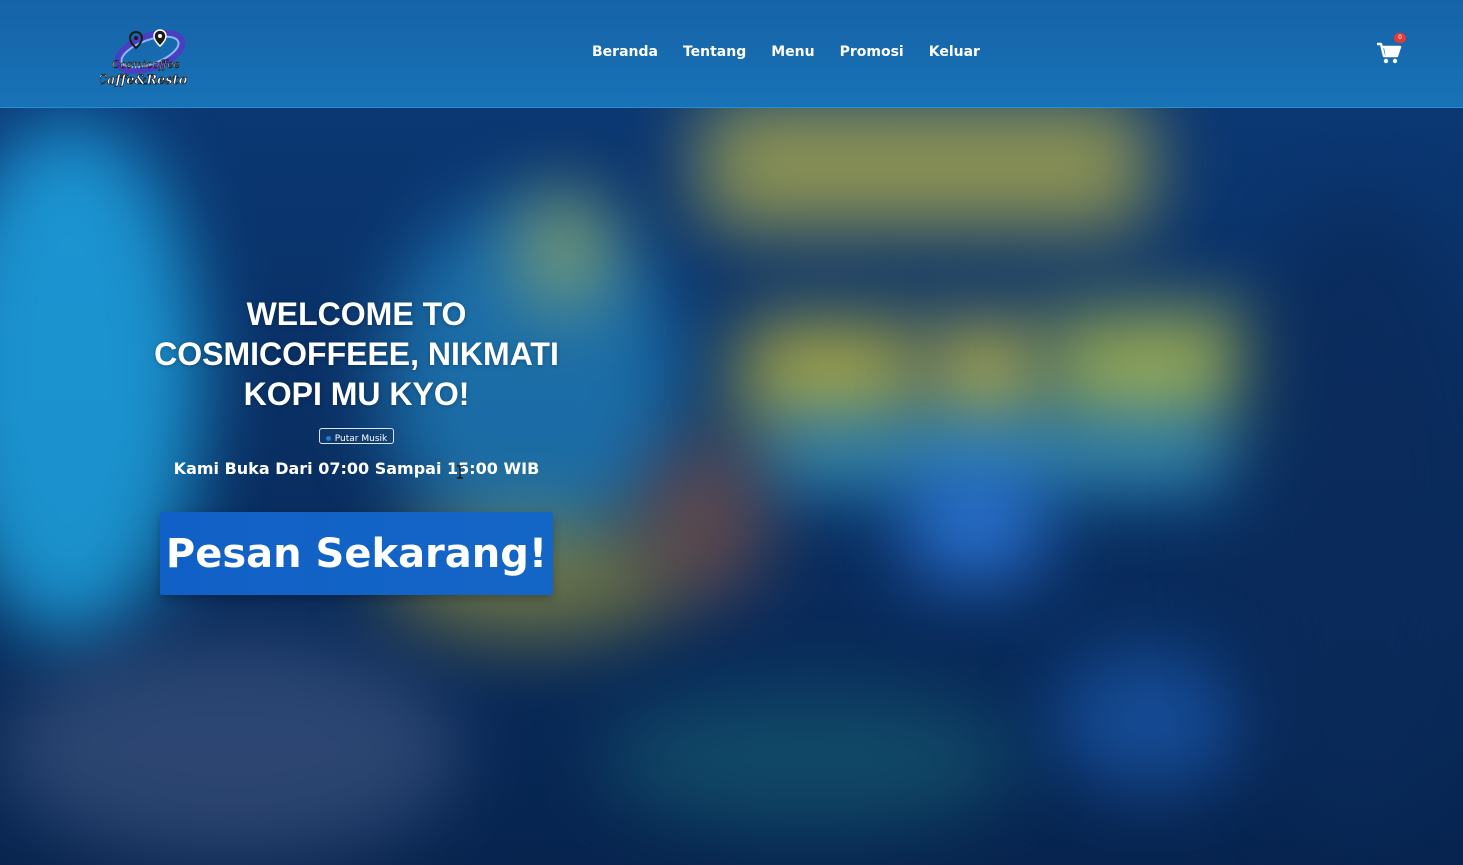 This screenshot has height=865, width=1463. What do you see at coordinates (146, 64) in the screenshot?
I see `svg-text: Cosmicoffee` at bounding box center [146, 64].